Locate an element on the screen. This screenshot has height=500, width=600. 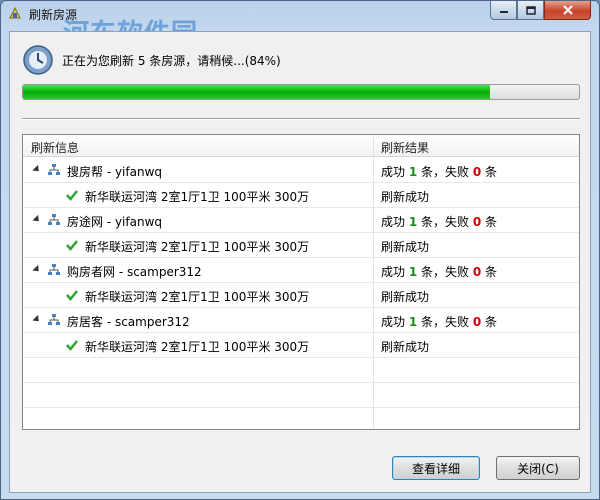
close-window-button is located at coordinates (567, 10).